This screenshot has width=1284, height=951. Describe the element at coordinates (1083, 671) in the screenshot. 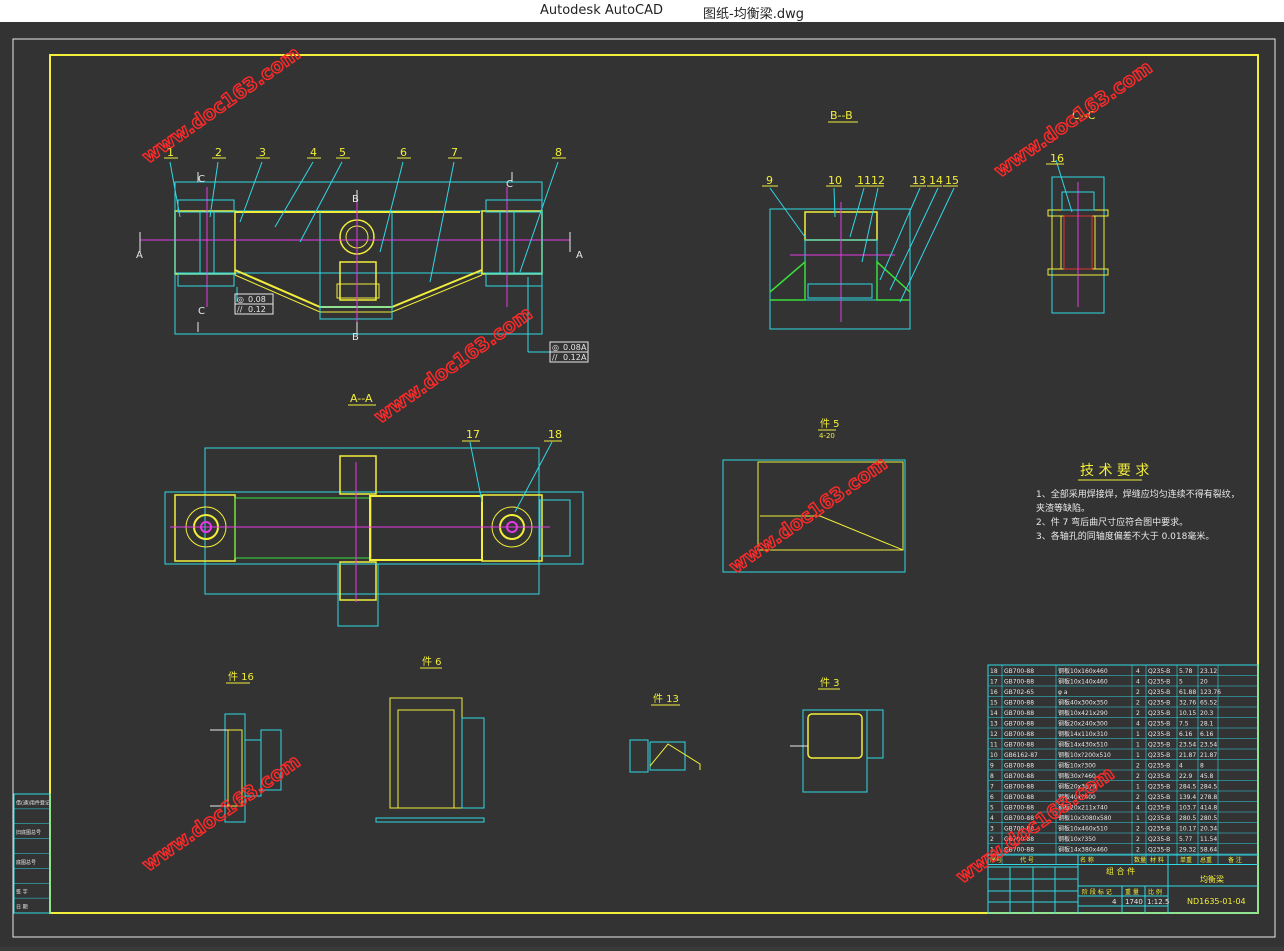

I see `bom-cell: 钢板10x160x460` at that location.